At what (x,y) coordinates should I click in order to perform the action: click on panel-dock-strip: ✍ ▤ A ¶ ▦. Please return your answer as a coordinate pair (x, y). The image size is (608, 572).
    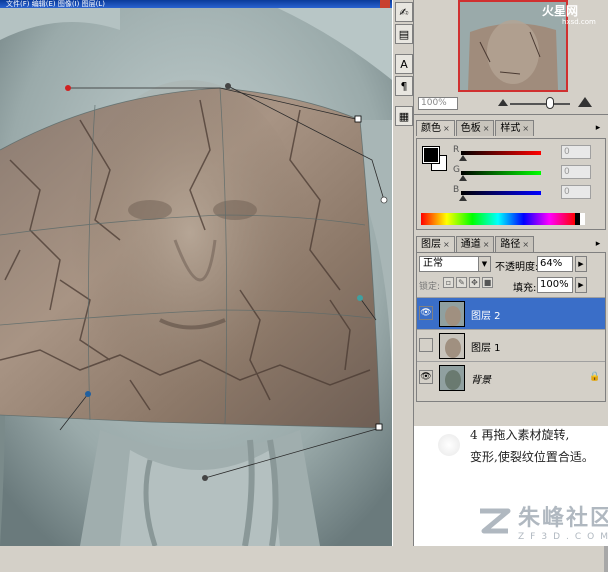
    Looking at the image, I should click on (403, 273).